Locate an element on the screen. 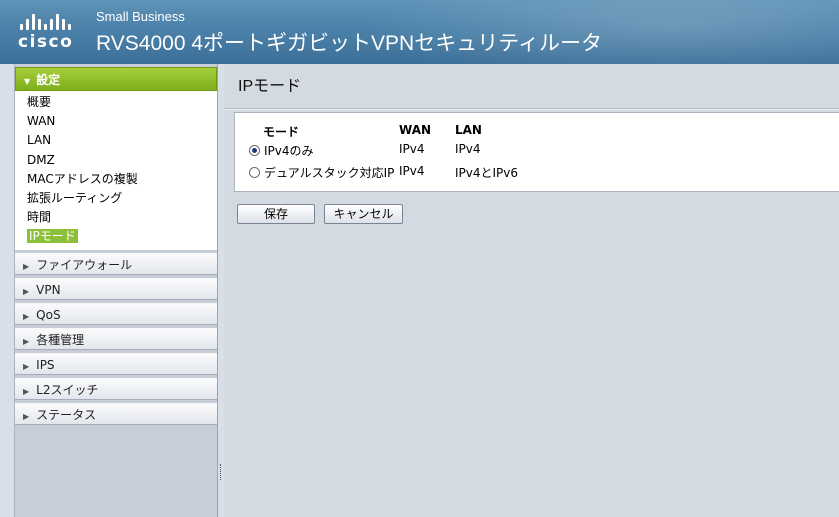  product-title: RVS4000 4ポートギガビットVPNセキュリティルータ is located at coordinates (349, 43).